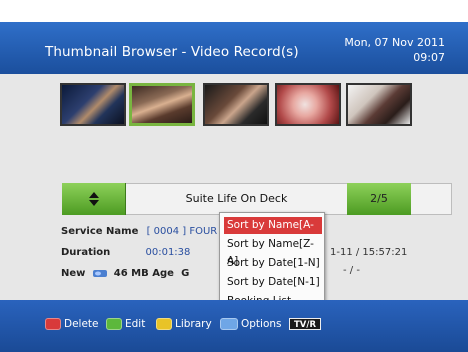 The height and width of the screenshot is (352, 468). I want to click on page-title: Thumbnail Browser - Video Record(s), so click(172, 52).